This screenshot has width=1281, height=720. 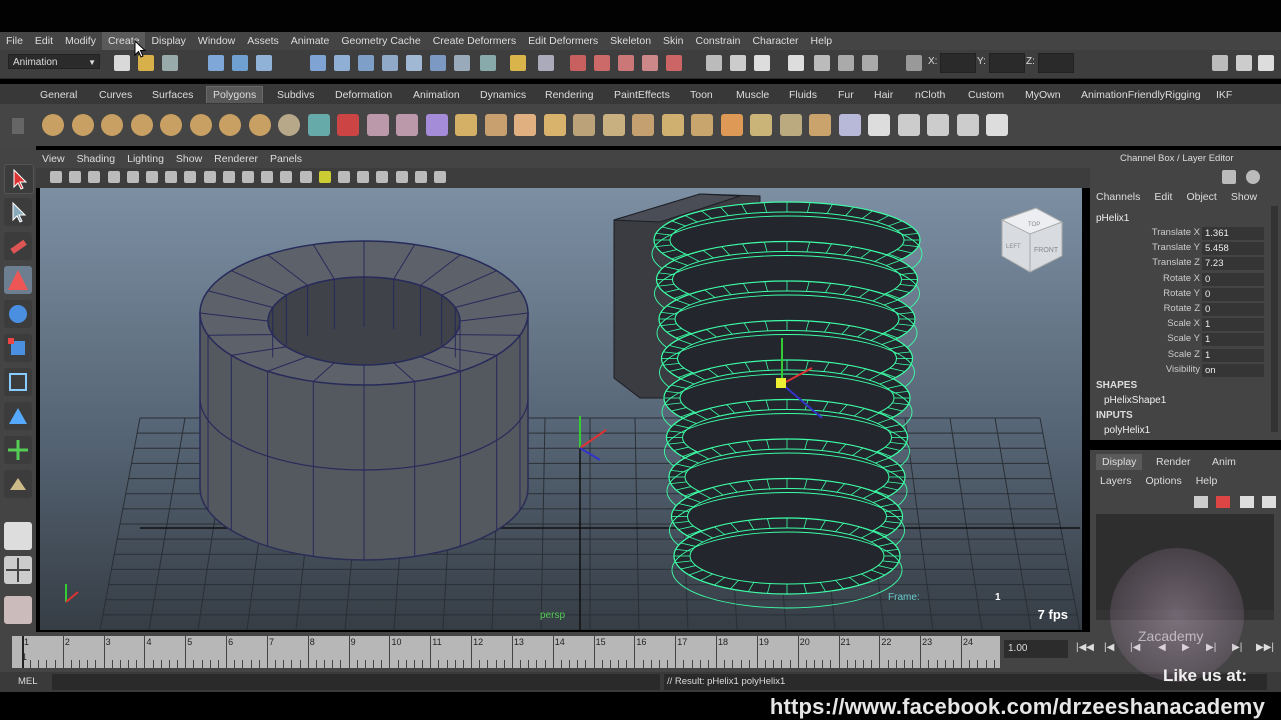 What do you see at coordinates (630, 41) in the screenshot?
I see `menu-skeleton: Skeleton` at bounding box center [630, 41].